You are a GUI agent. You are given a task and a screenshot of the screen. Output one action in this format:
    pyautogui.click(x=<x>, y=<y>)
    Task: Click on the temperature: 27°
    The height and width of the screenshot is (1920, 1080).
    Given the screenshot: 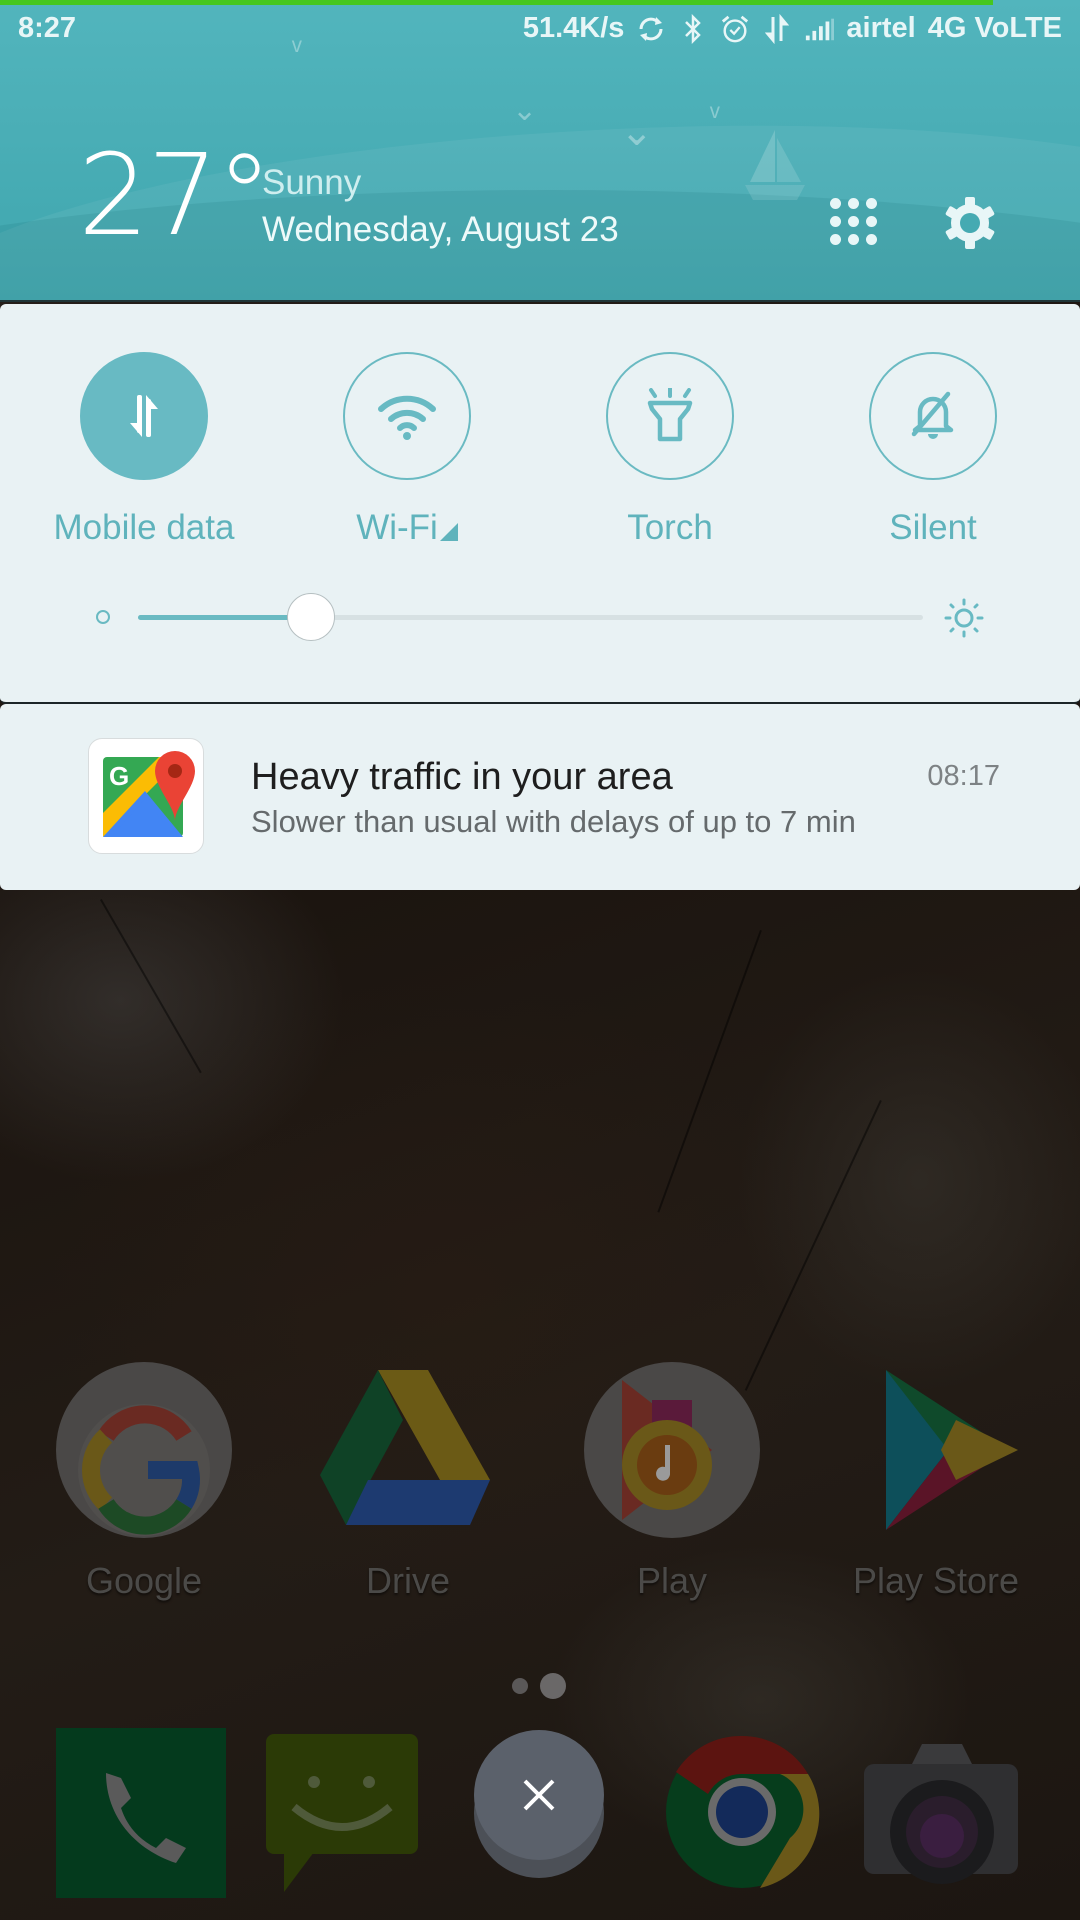 What is the action you would take?
    pyautogui.click(x=175, y=196)
    